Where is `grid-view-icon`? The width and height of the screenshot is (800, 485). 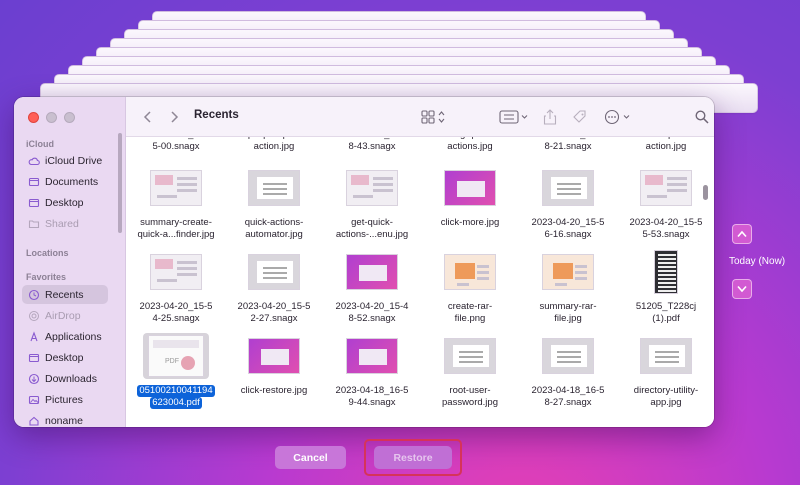 grid-view-icon is located at coordinates (433, 117).